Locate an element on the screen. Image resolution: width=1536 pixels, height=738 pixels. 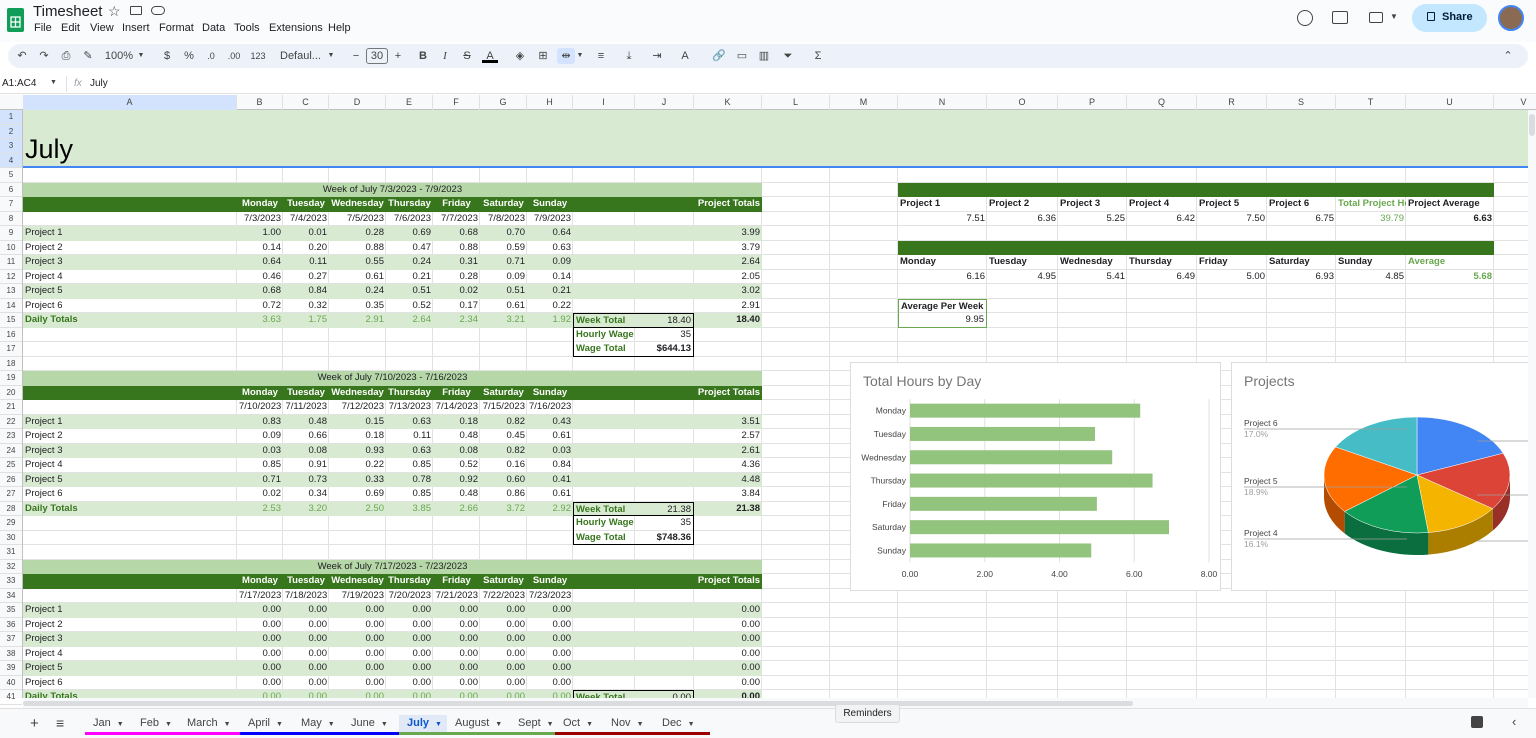
hours-cell: 0.78 is located at coordinates (409, 480).